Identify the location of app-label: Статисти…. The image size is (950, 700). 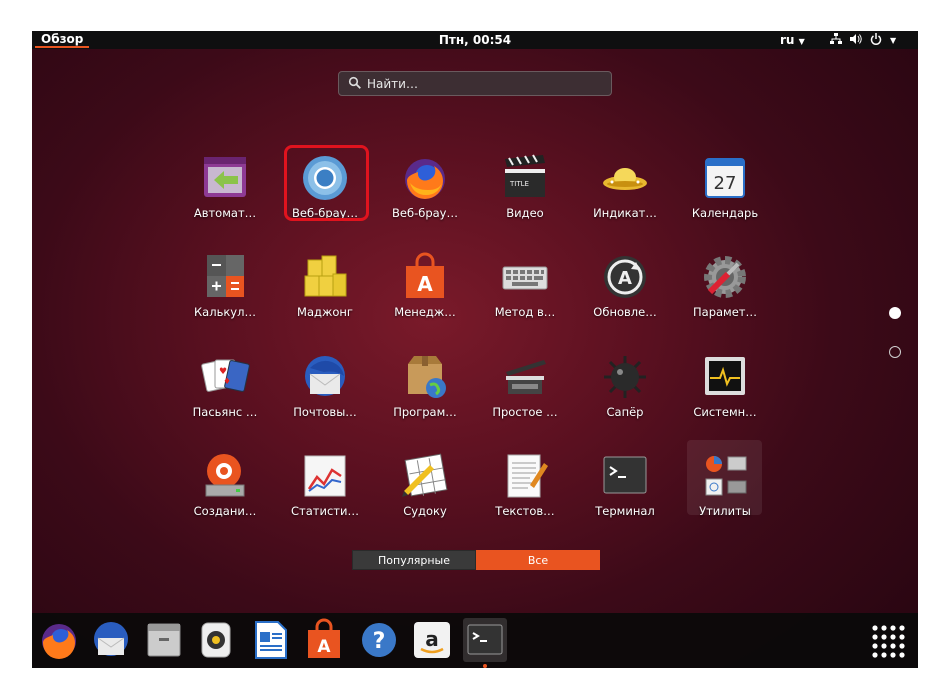
(325, 511).